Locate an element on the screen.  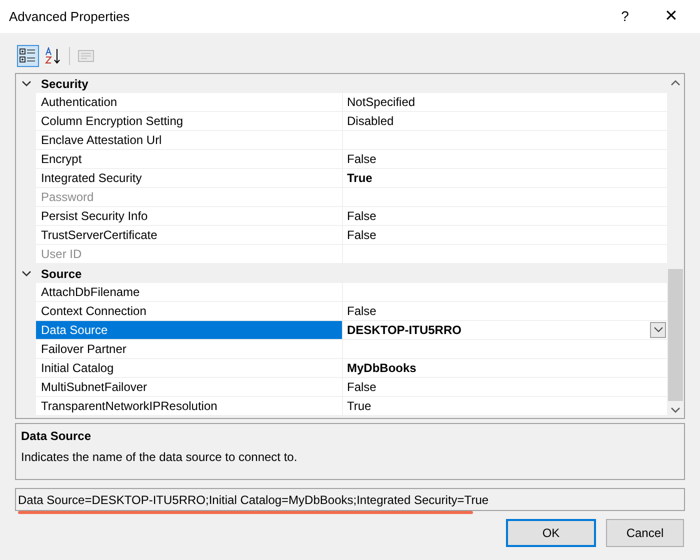
property-name: Data Source is located at coordinates (189, 330).